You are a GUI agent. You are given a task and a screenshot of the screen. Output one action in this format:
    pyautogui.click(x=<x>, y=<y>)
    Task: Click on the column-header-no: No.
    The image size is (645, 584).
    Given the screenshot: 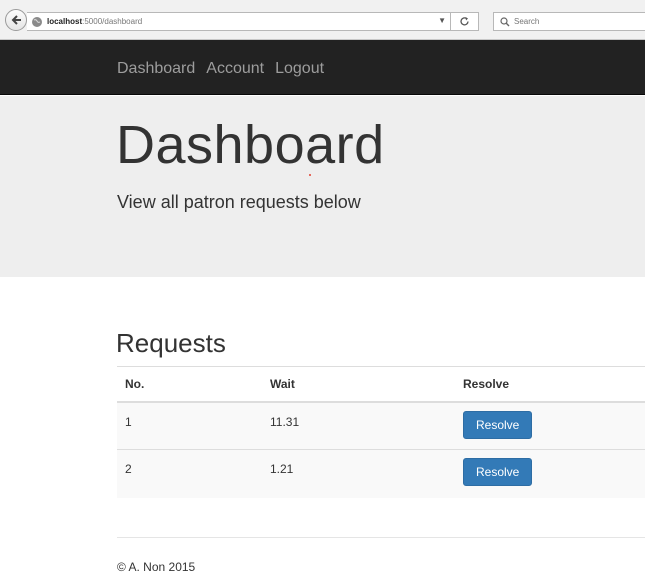 What is the action you would take?
    pyautogui.click(x=189, y=384)
    